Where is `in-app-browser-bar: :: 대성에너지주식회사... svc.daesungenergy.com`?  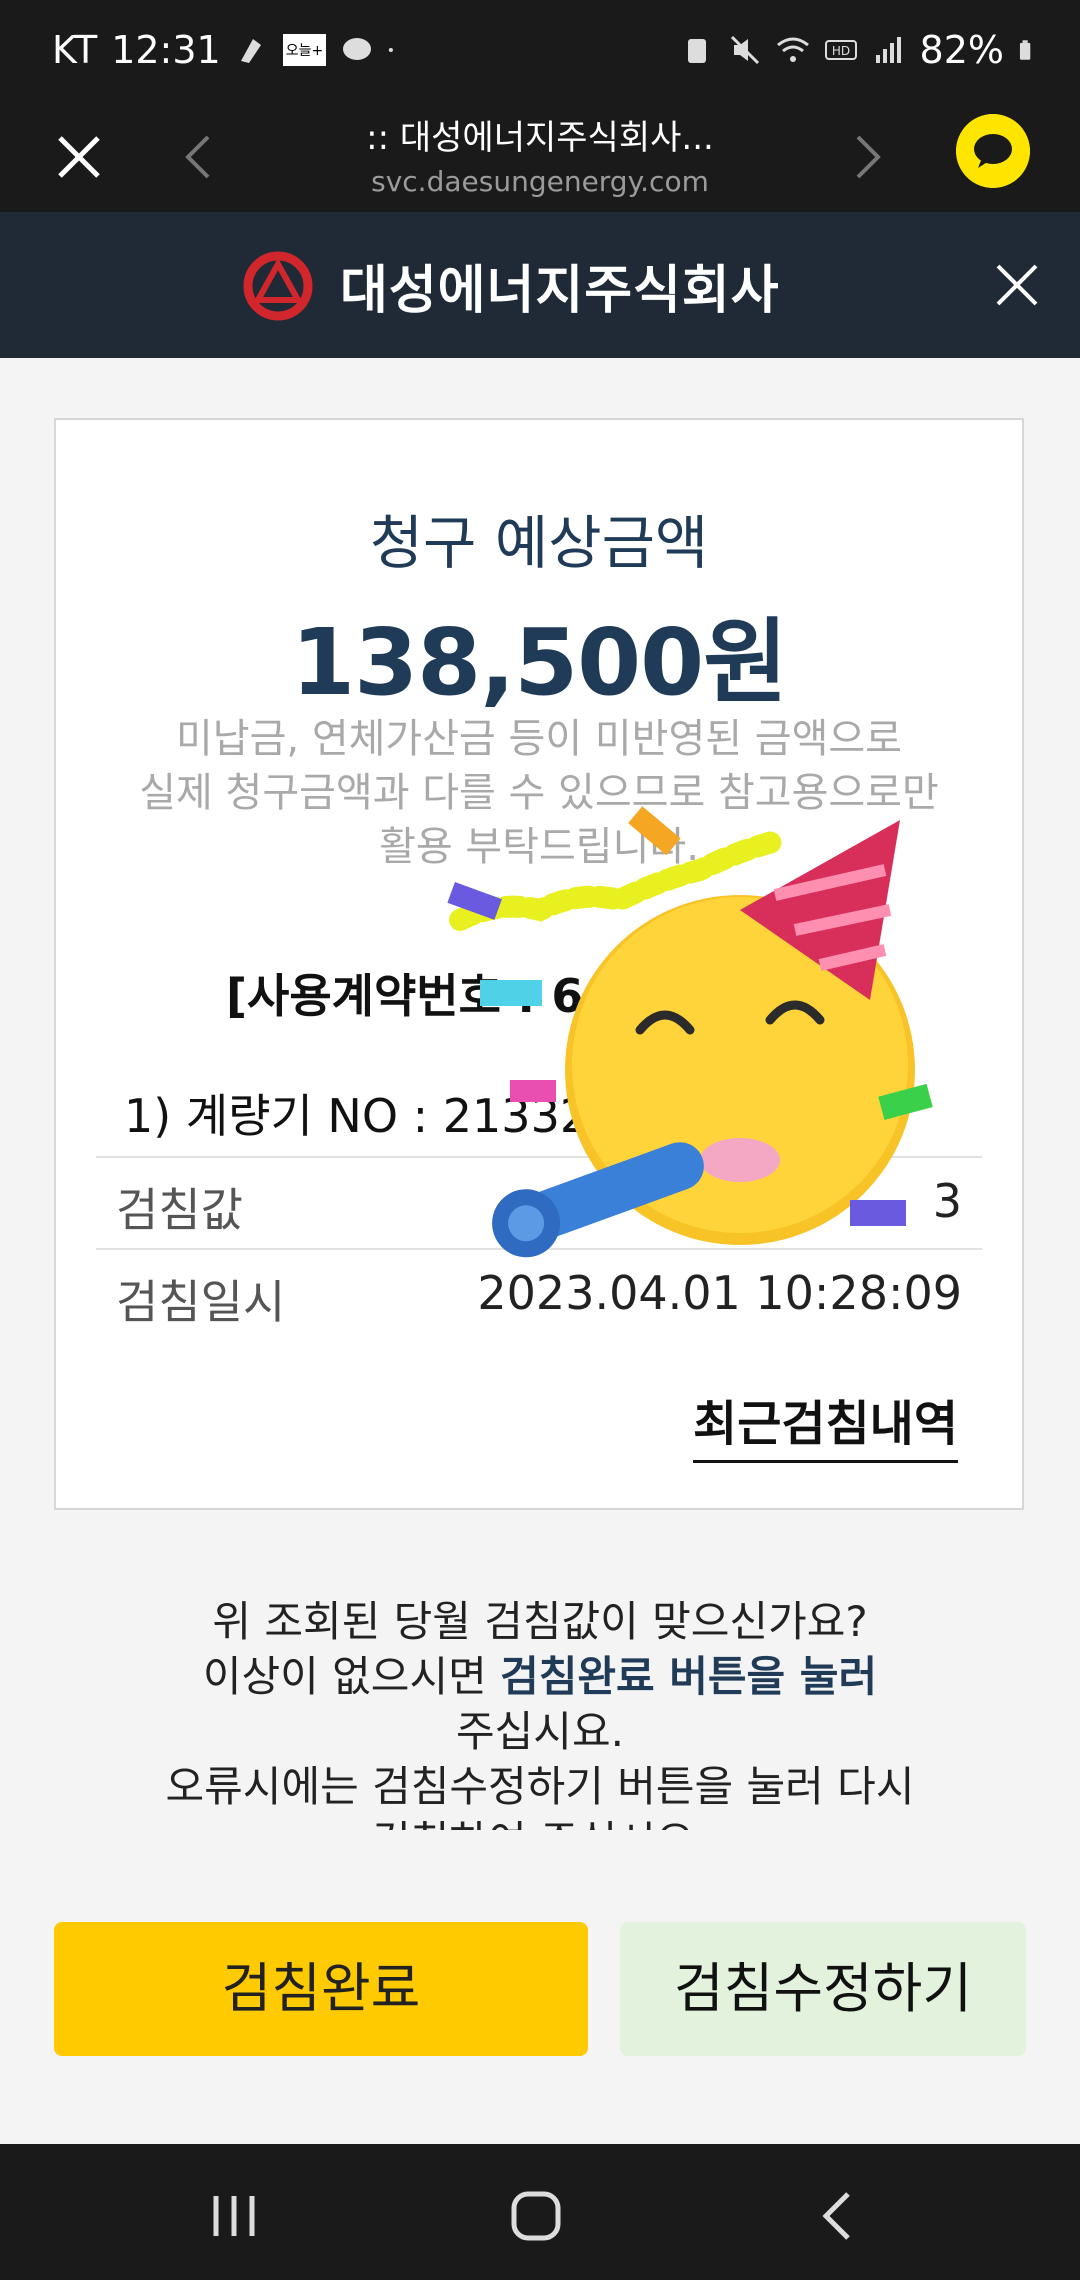
in-app-browser-bar: :: 대성에너지주식회사... svc.daesungenergy.com is located at coordinates (540, 156).